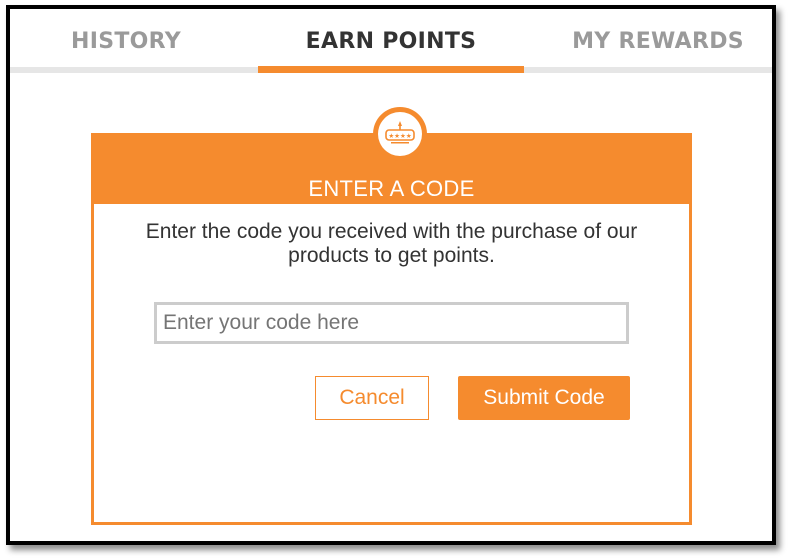 Image resolution: width=789 pixels, height=559 pixels. Describe the element at coordinates (391, 323) in the screenshot. I see `code-input` at that location.